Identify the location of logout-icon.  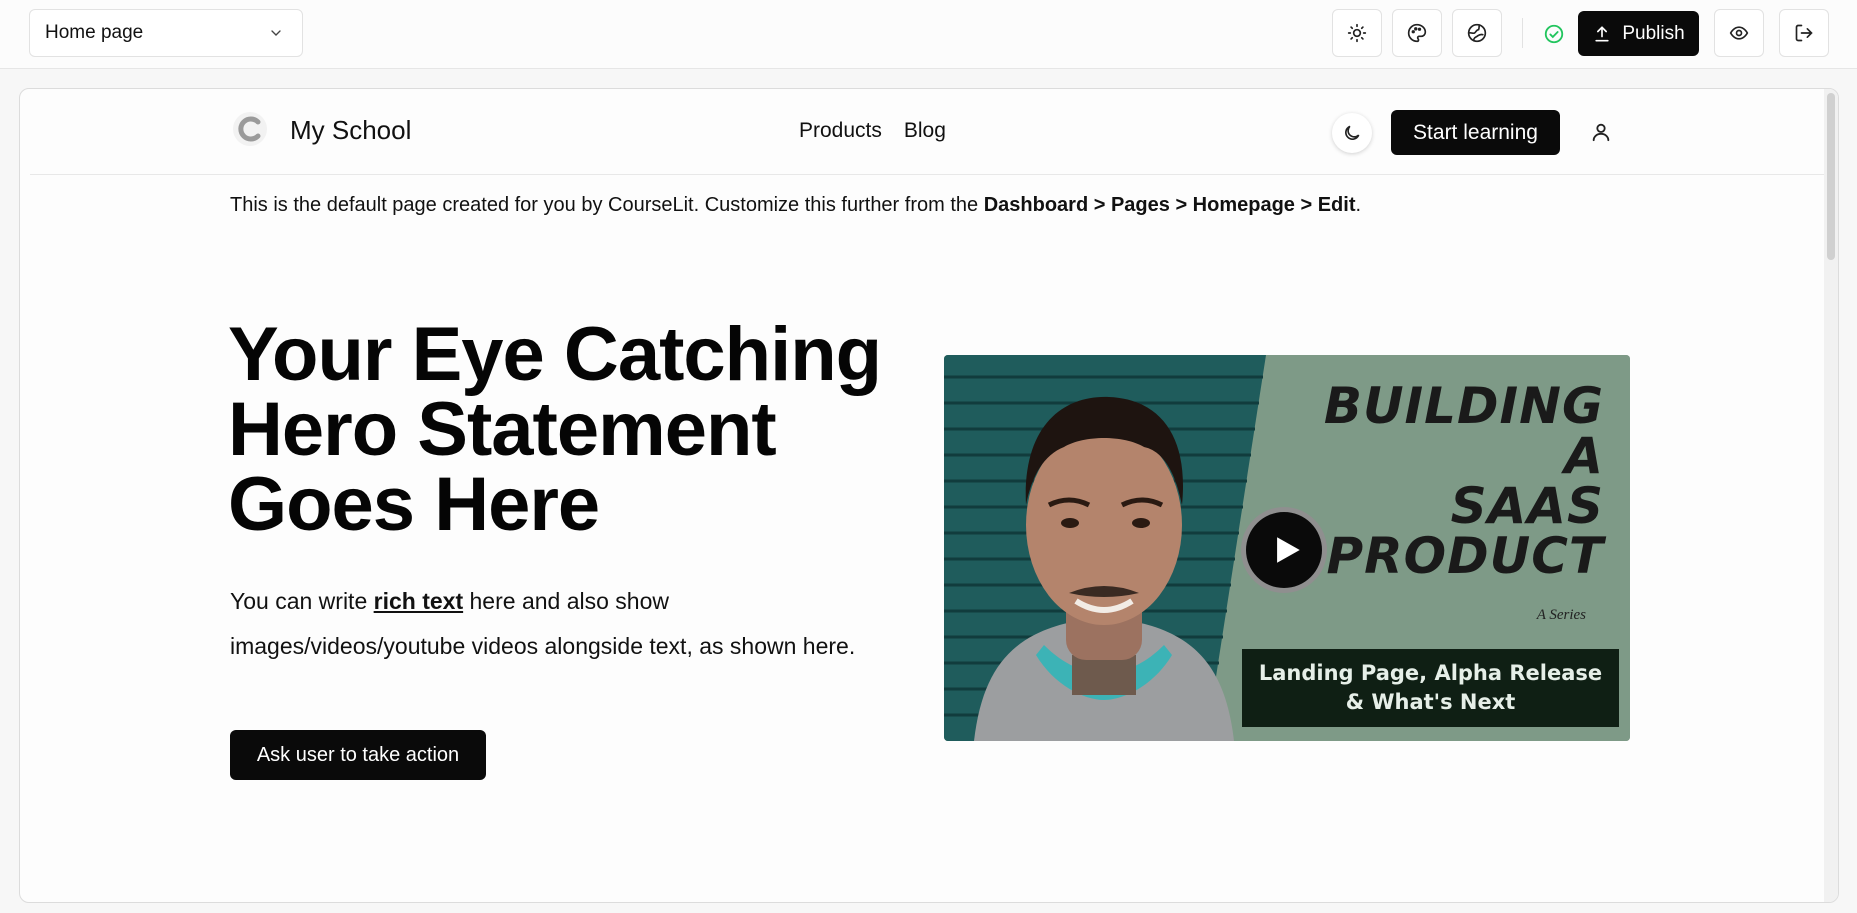
(1804, 33).